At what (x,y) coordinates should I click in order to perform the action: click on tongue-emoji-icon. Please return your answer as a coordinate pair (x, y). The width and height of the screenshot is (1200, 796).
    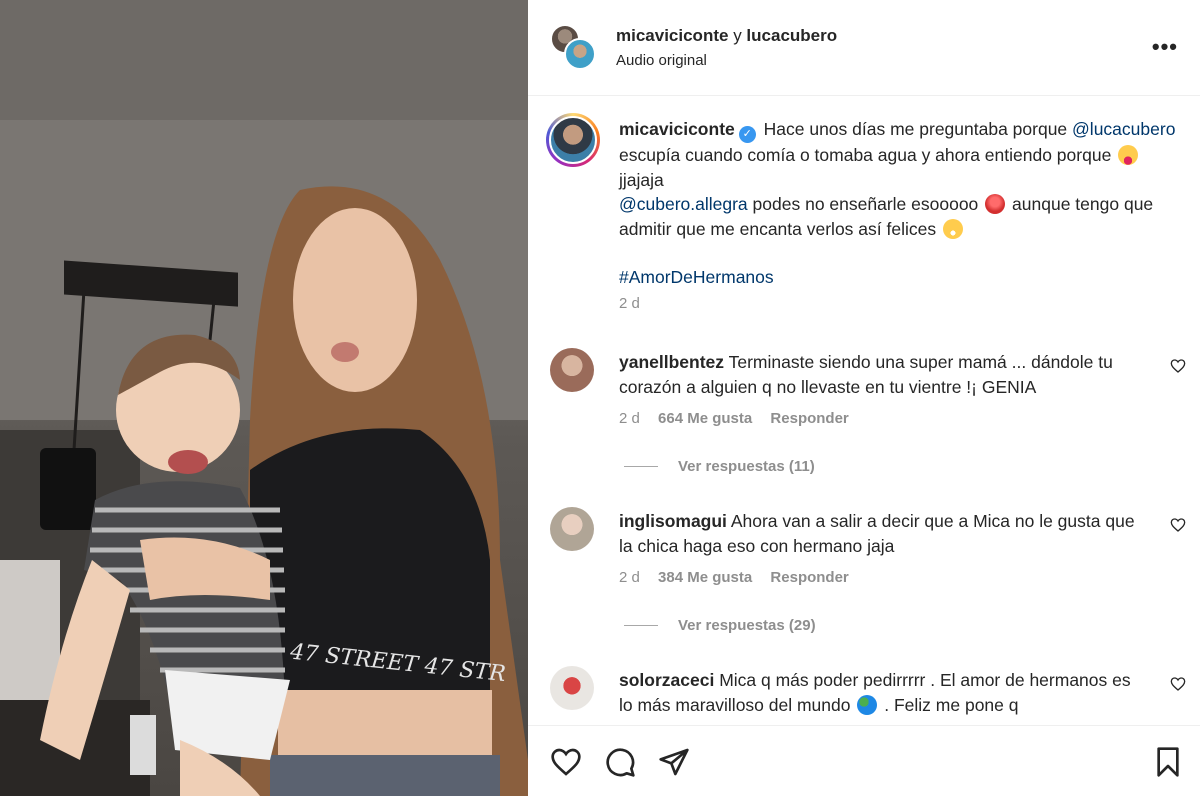
    Looking at the image, I should click on (1128, 155).